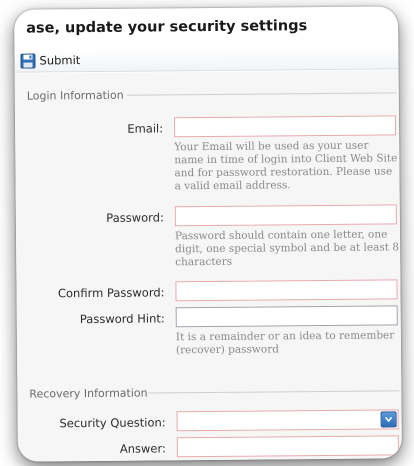  I want to click on email-field, so click(285, 126).